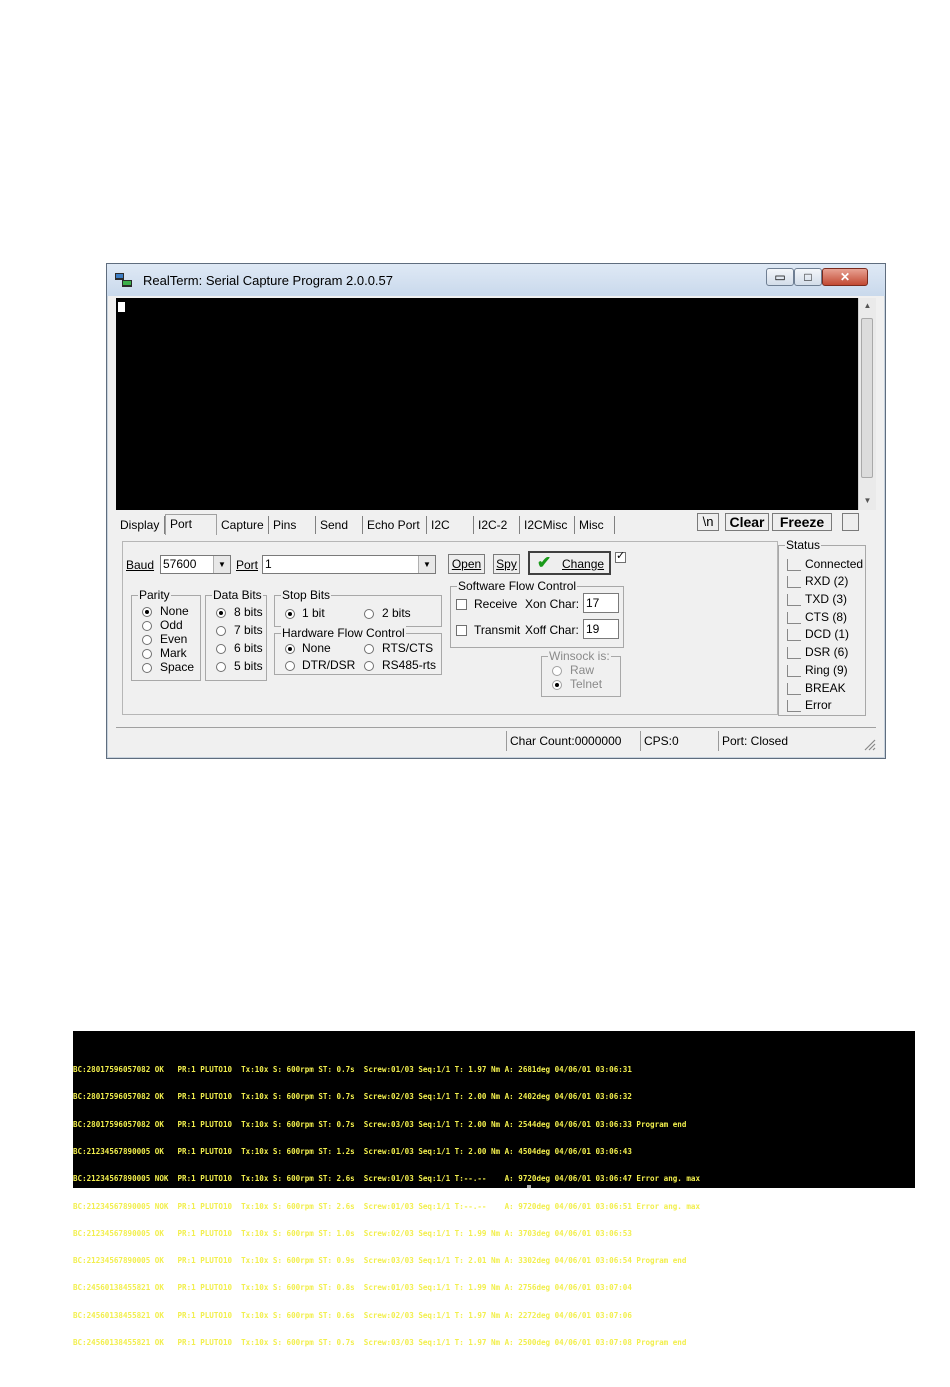 This screenshot has width=950, height=1387. What do you see at coordinates (708, 522) in the screenshot?
I see `newline-button: \n` at bounding box center [708, 522].